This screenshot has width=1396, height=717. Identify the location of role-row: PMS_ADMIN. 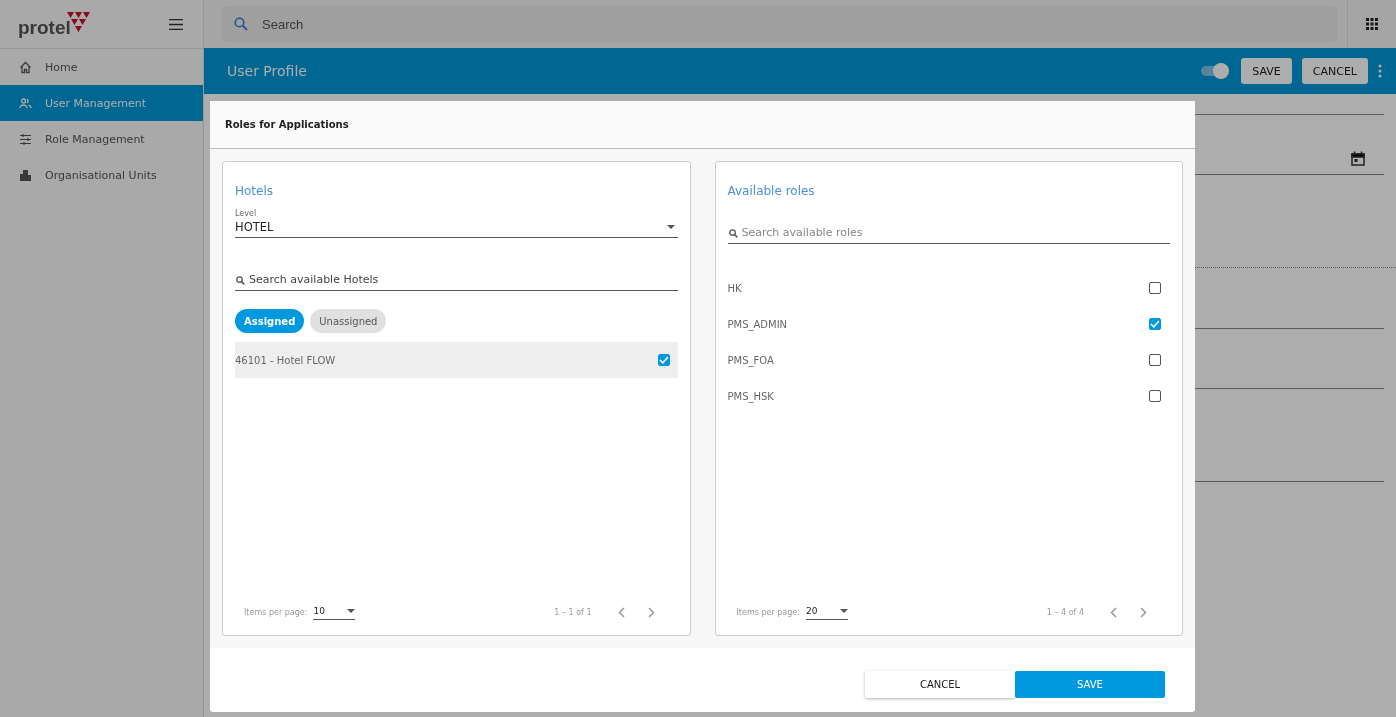
(948, 324).